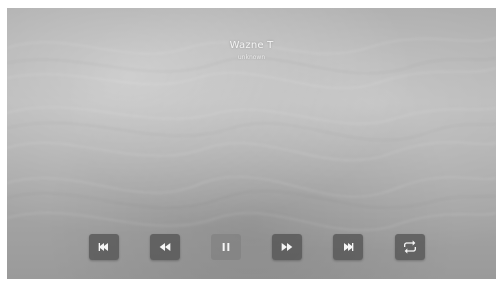 The height and width of the screenshot is (287, 503). I want to click on fast-forward-icon, so click(287, 247).